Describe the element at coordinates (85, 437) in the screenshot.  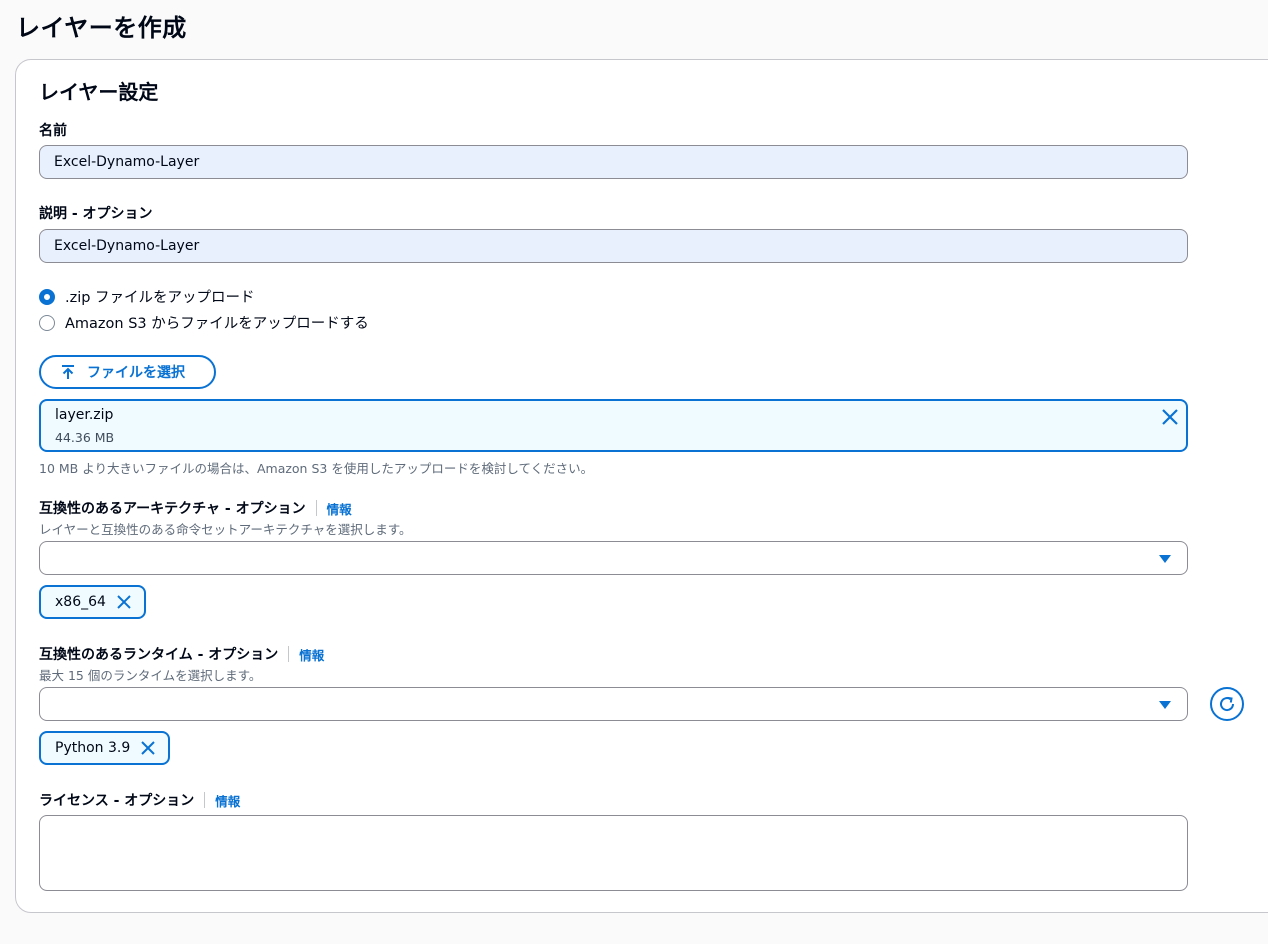
I see `file-size: 44.36 MB` at that location.